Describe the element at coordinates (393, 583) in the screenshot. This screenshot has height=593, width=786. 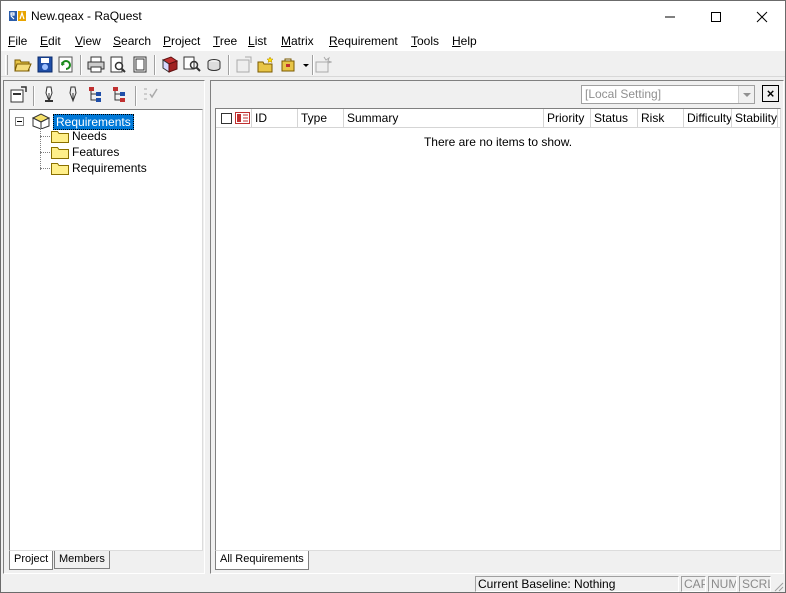
I see `status-bar: Current Baseline: Nothing CAP NUM SCRL` at that location.